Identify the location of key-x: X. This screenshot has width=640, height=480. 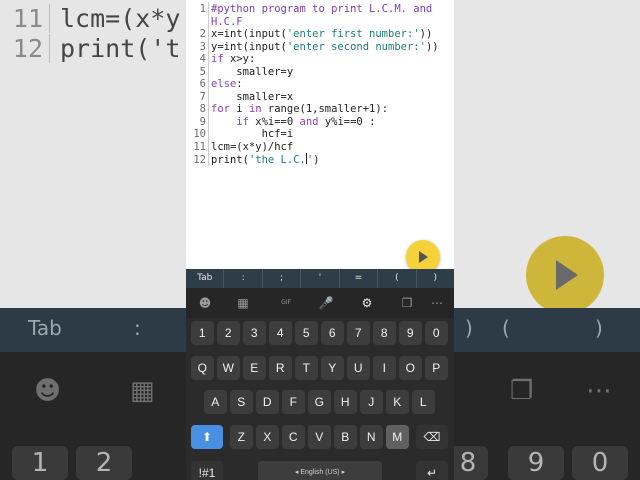
(267, 437).